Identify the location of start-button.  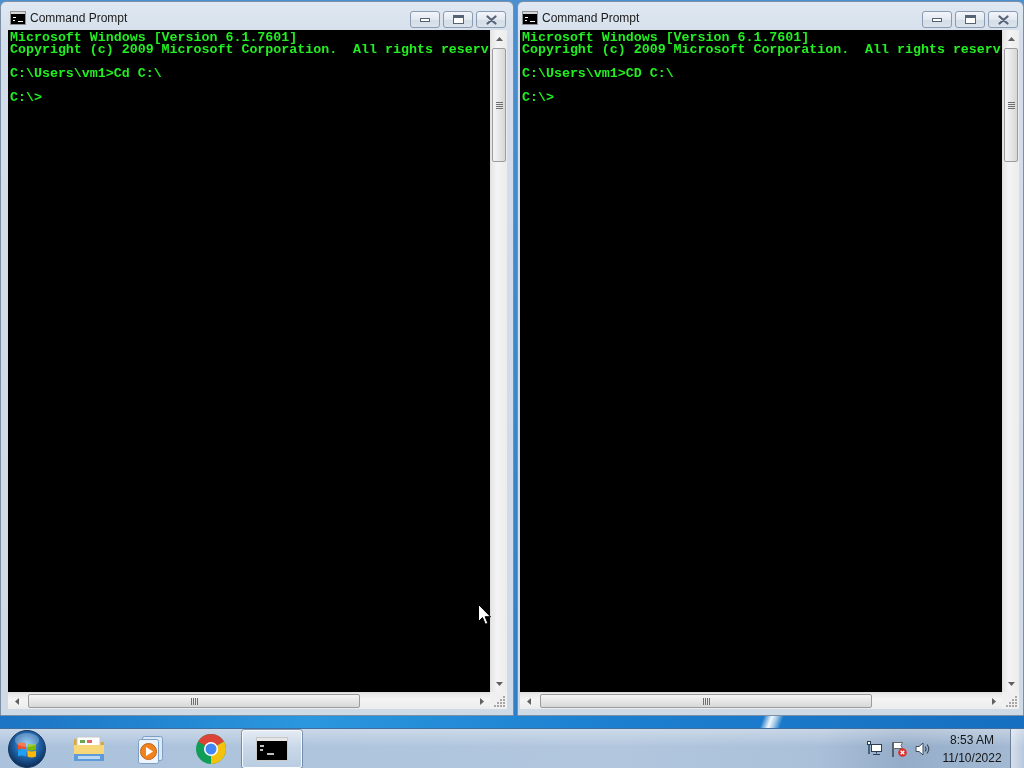
(27, 748).